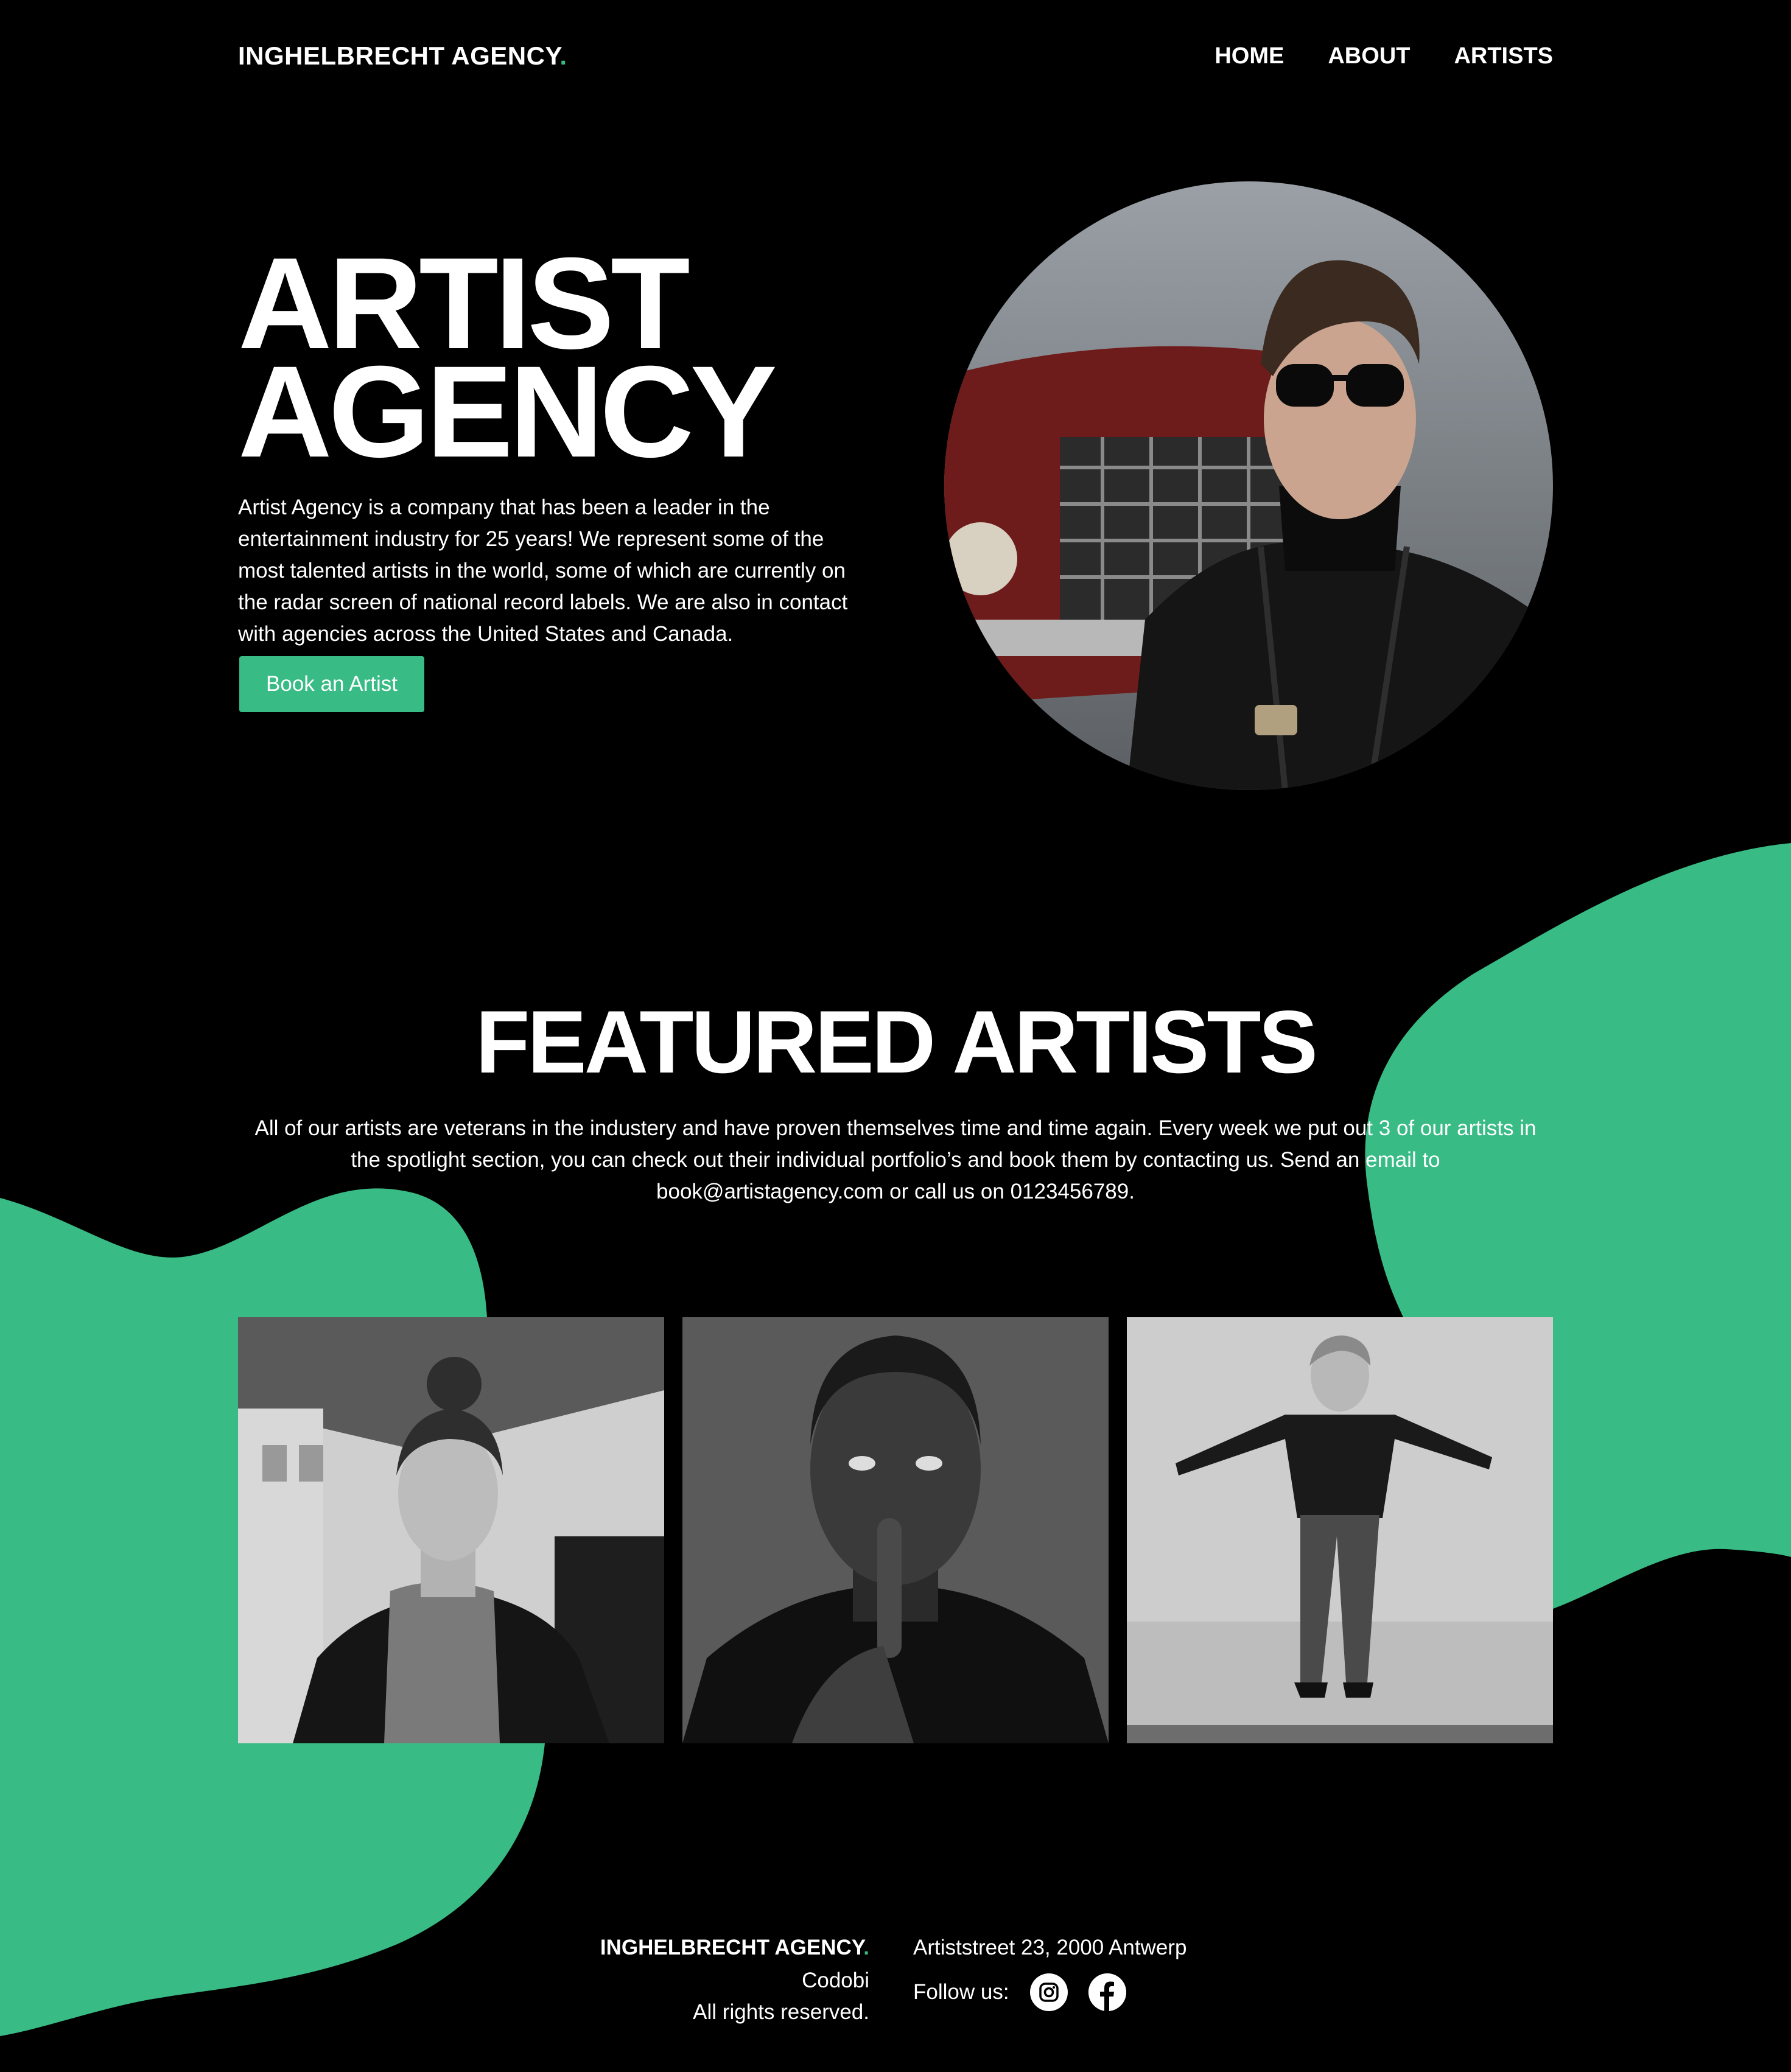 The image size is (1791, 2072). Describe the element at coordinates (1503, 56) in the screenshot. I see `nav-artists-link: ARTISTS` at that location.